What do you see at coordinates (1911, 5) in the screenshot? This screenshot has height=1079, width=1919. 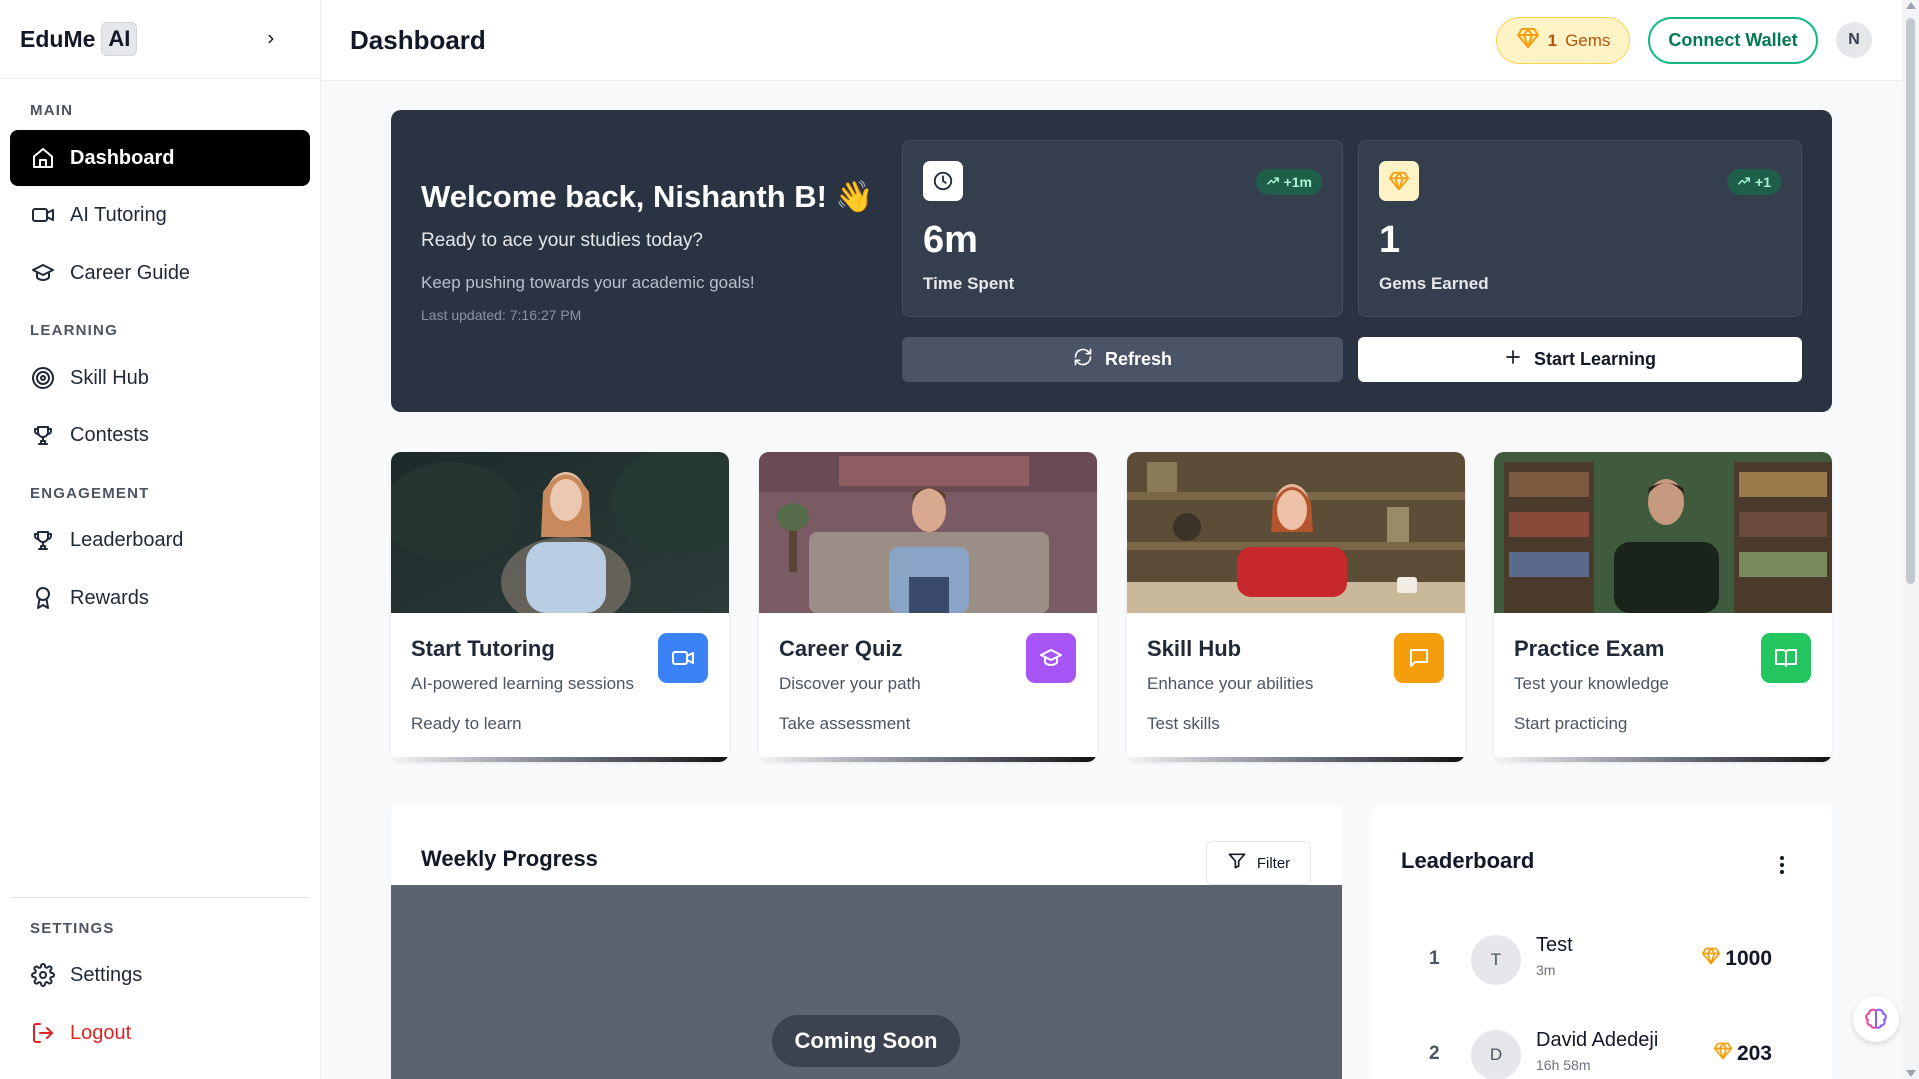 I see `scroll-up-arrow-icon` at bounding box center [1911, 5].